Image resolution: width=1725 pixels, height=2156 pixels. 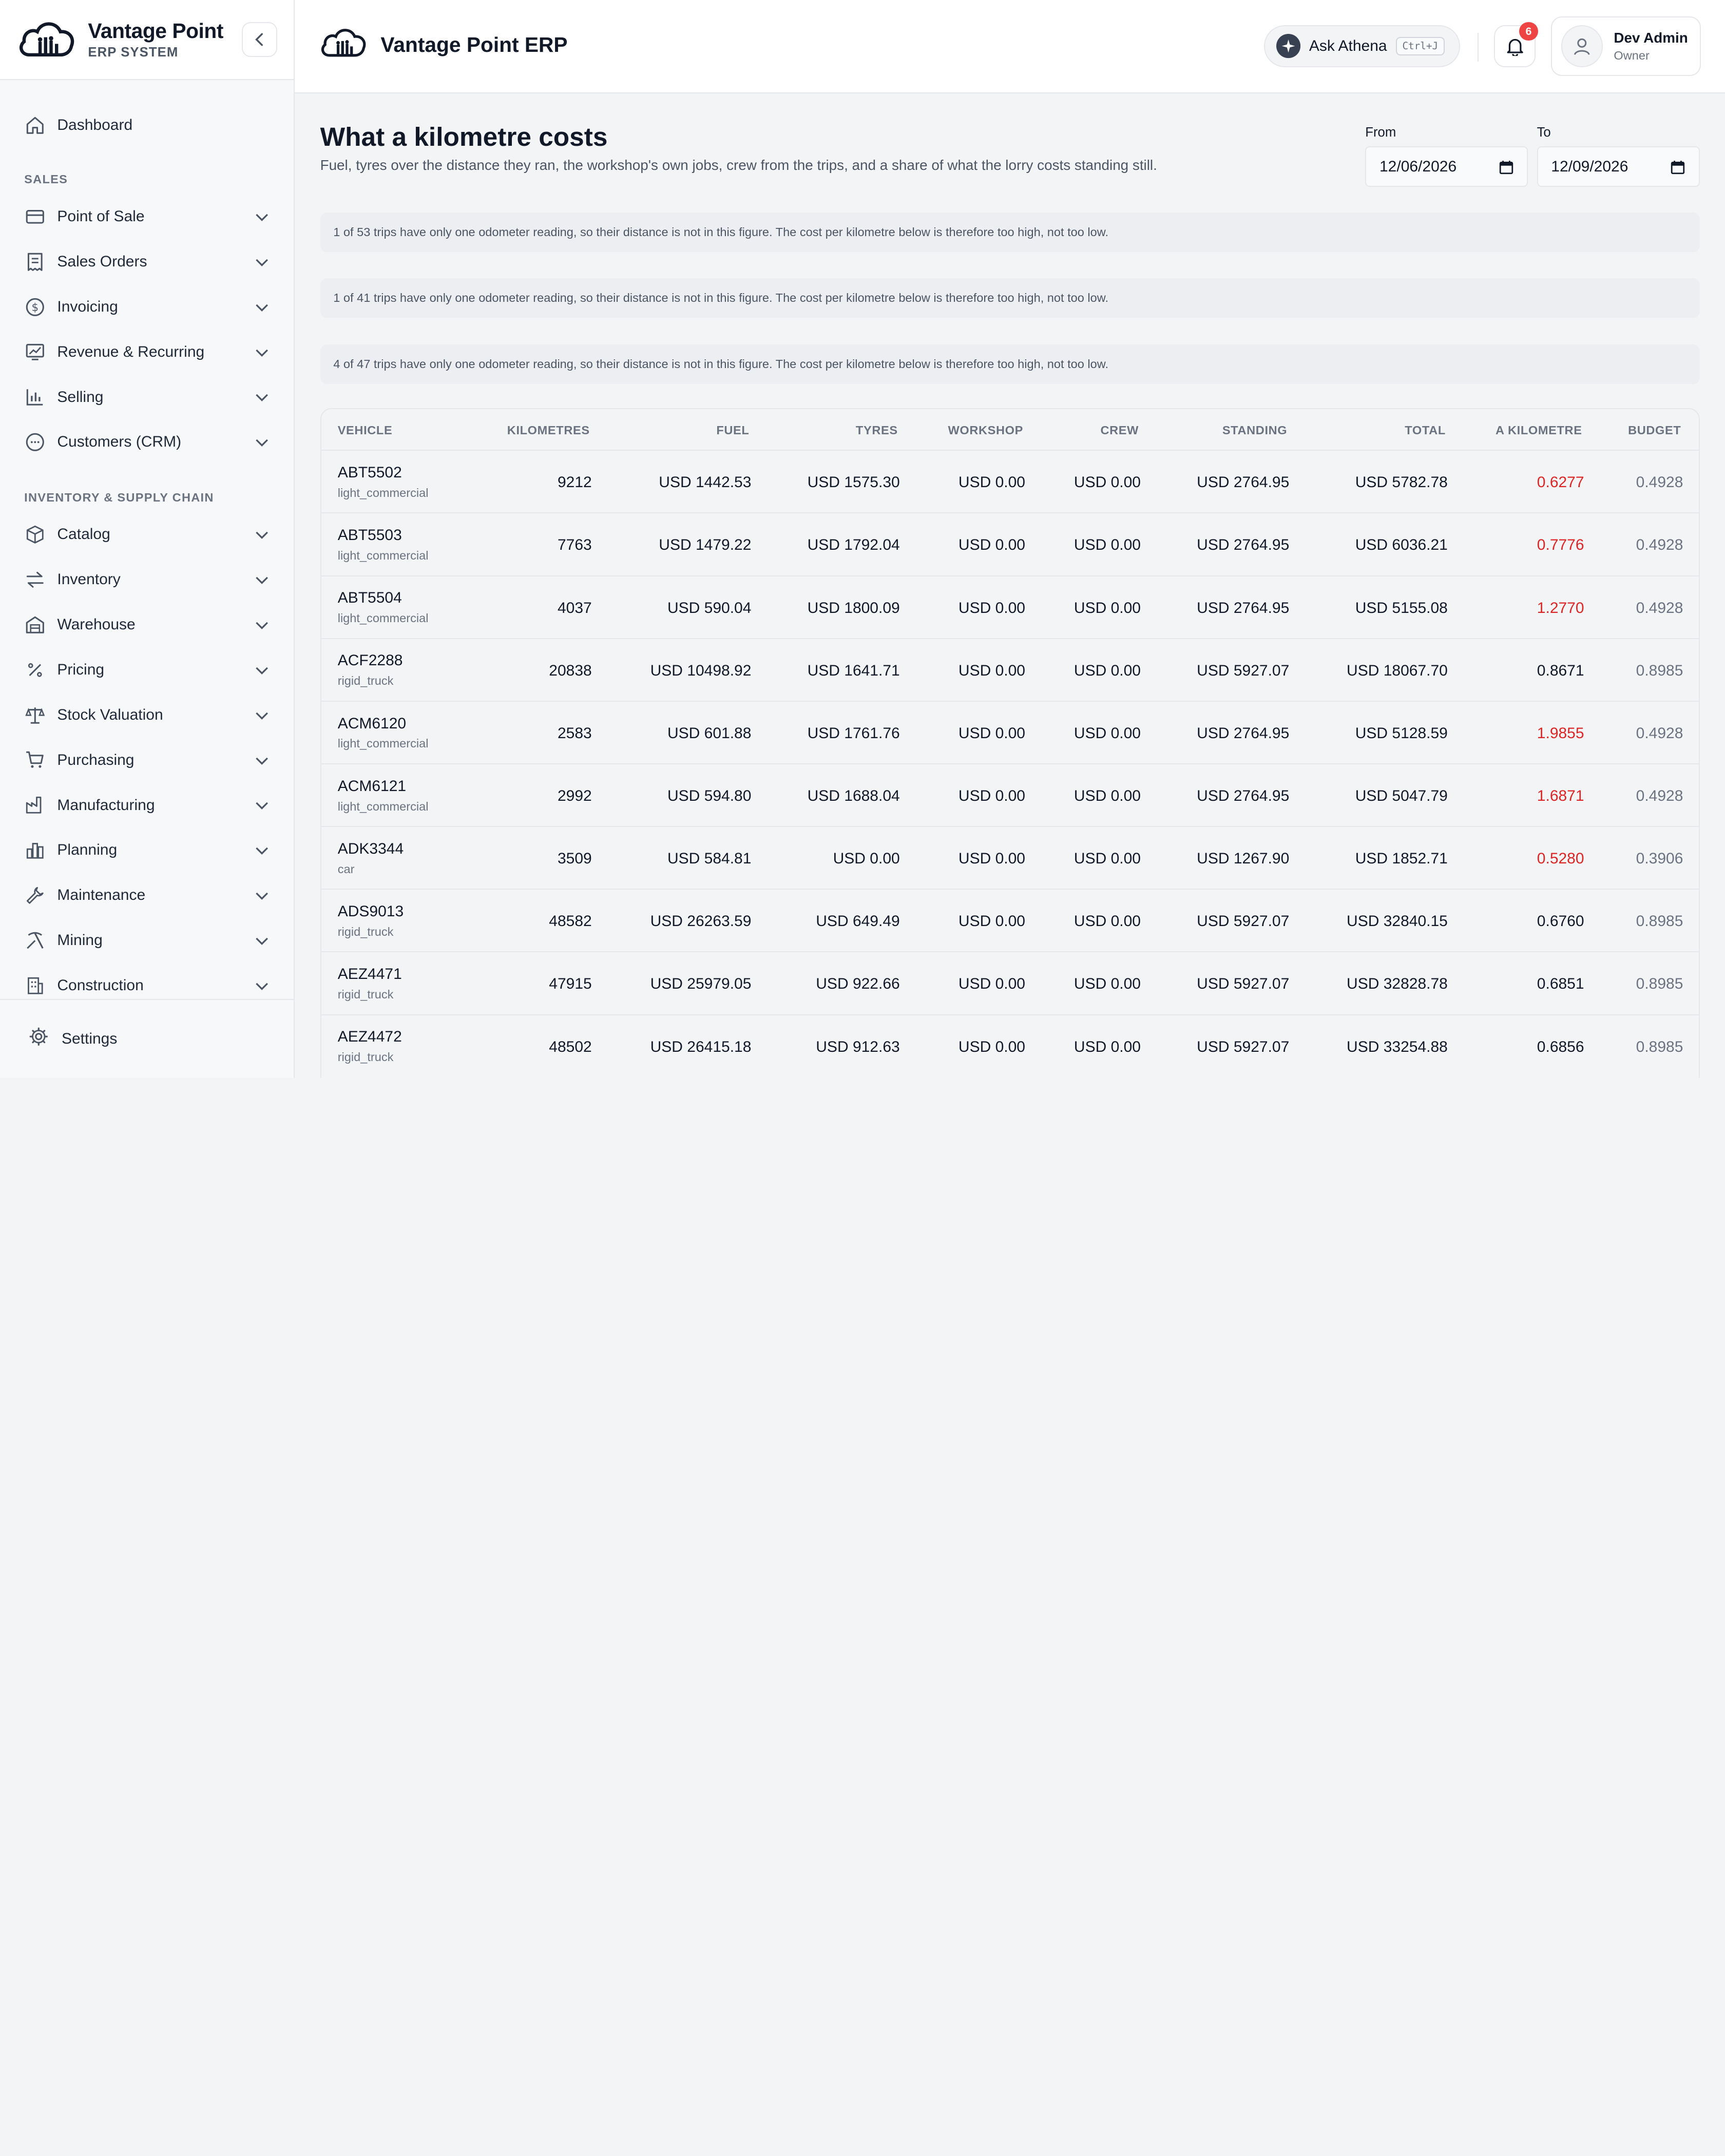 What do you see at coordinates (81, 669) in the screenshot?
I see `sidebar-item-label: Pricing` at bounding box center [81, 669].